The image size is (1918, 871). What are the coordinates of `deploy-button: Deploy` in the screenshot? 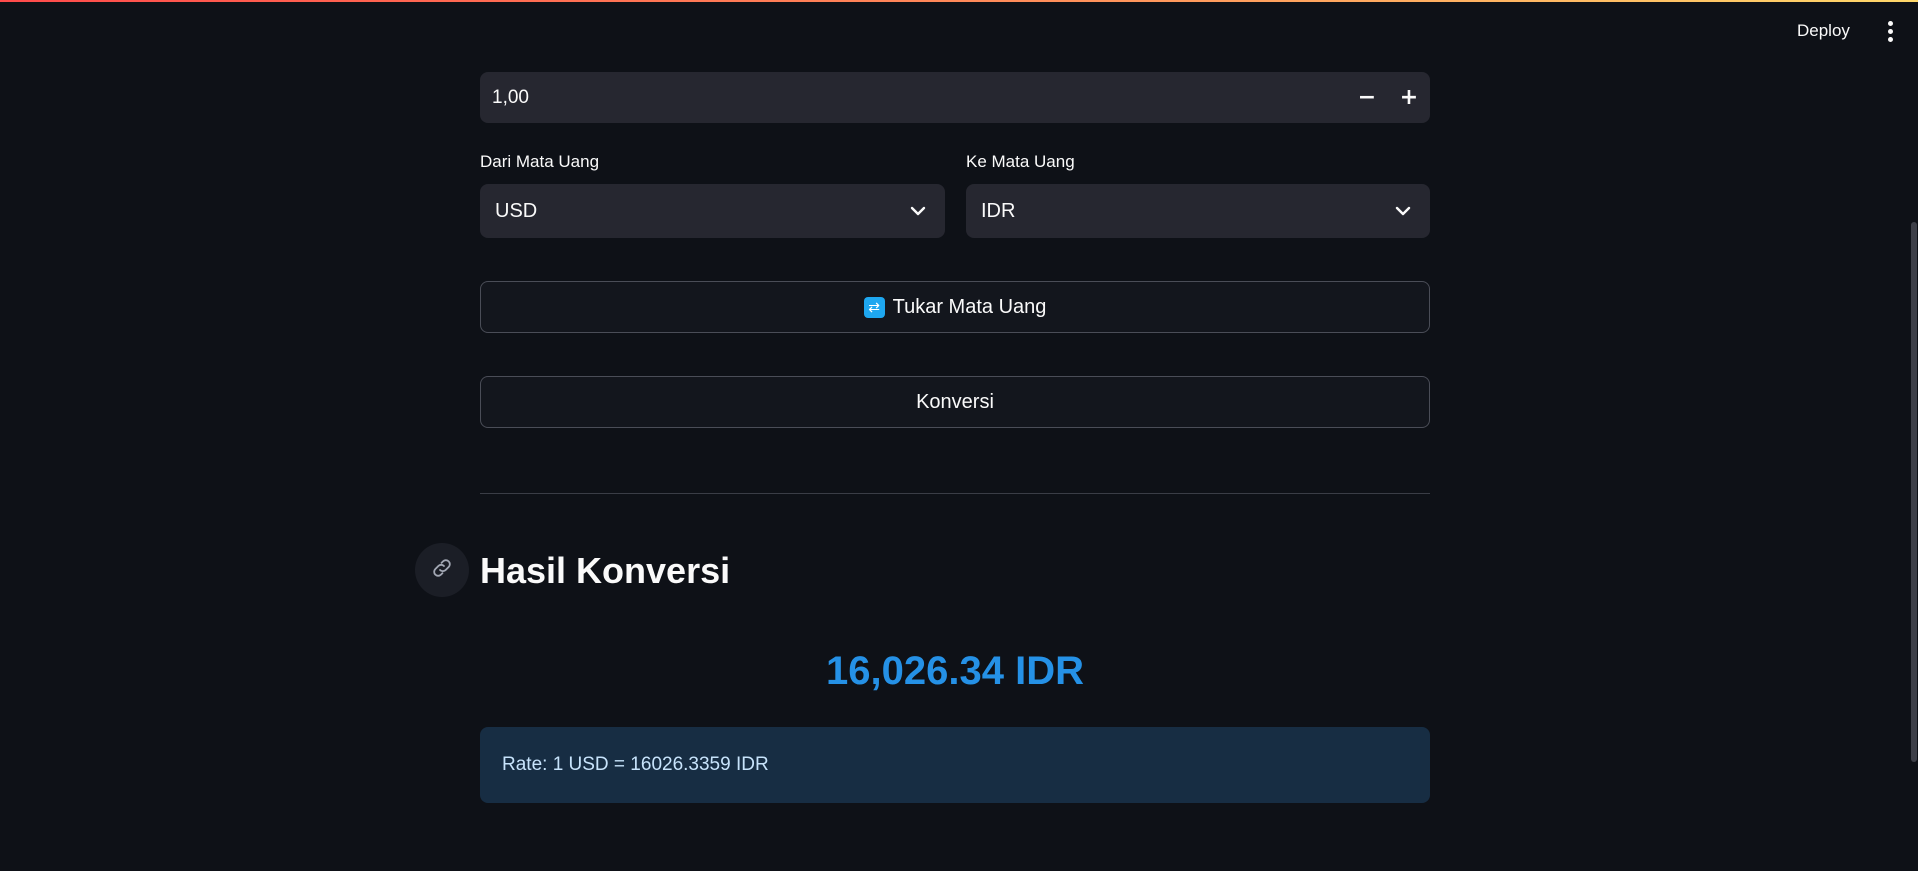 It's located at (1823, 31).